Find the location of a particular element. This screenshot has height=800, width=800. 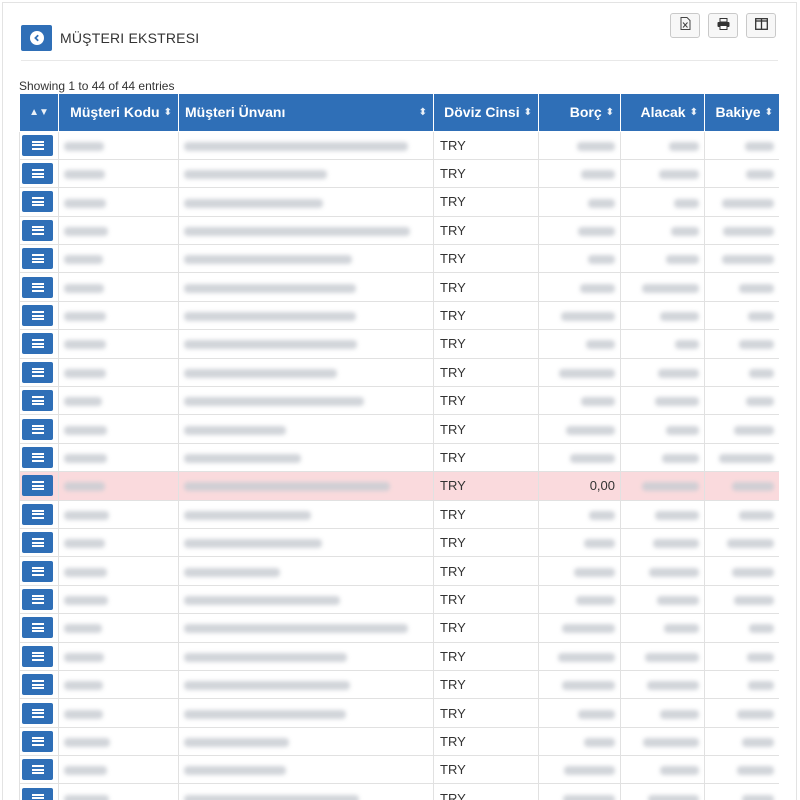

column-header-title: Müşteri Ünvanı ⬍ is located at coordinates (306, 113).